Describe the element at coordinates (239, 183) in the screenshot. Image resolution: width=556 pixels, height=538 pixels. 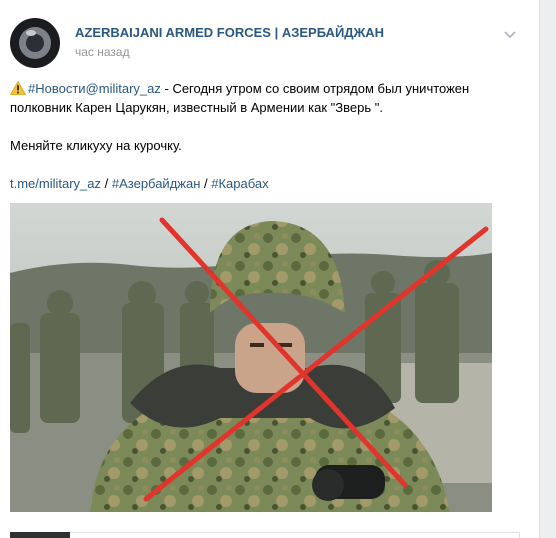
I see `hashtag-karabakh-link: #Карабах` at that location.